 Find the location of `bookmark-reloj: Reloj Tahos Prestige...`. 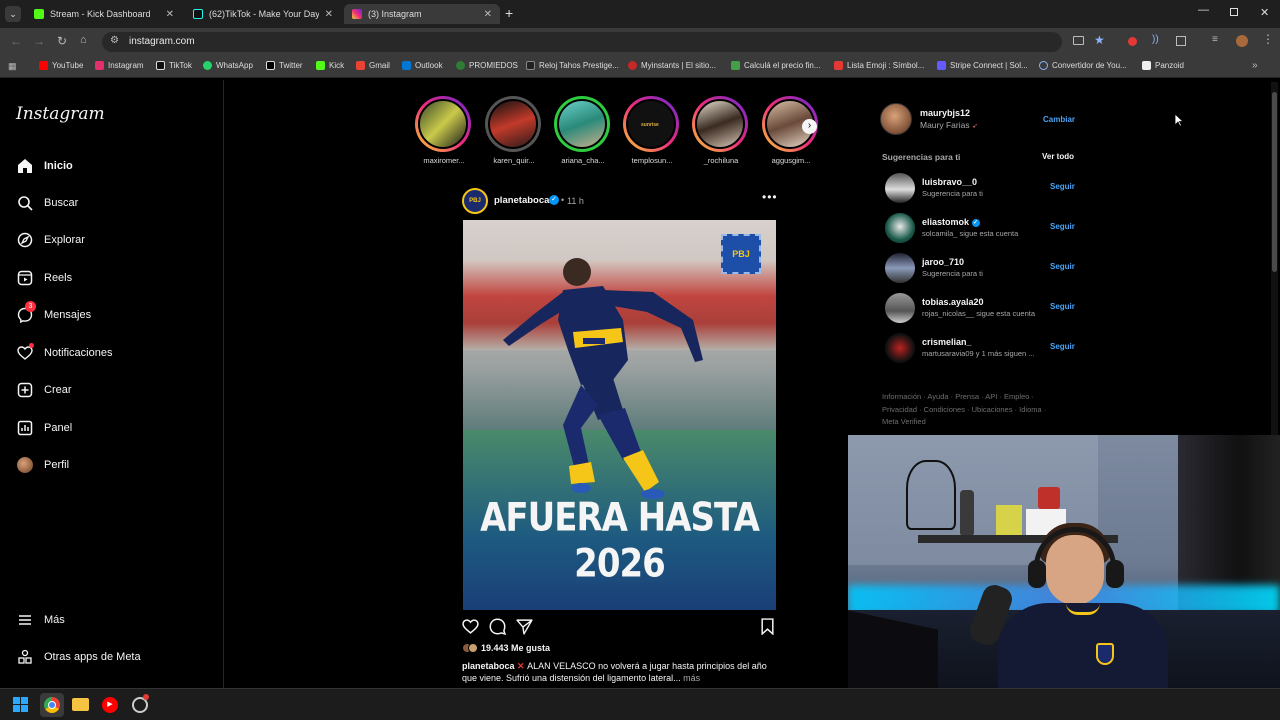

bookmark-reloj: Reloj Tahos Prestige... is located at coordinates (572, 65).